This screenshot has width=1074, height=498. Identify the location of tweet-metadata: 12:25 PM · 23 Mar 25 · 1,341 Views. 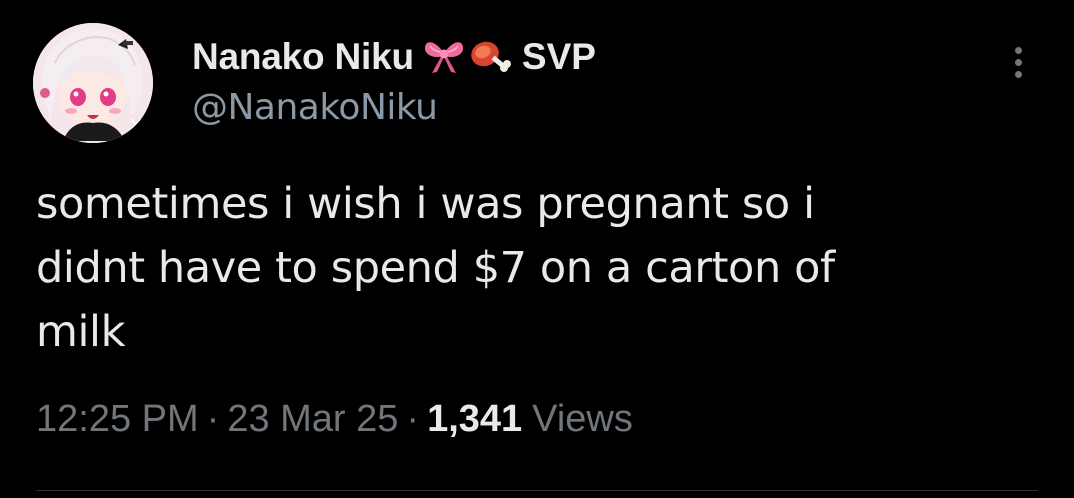
(334, 419).